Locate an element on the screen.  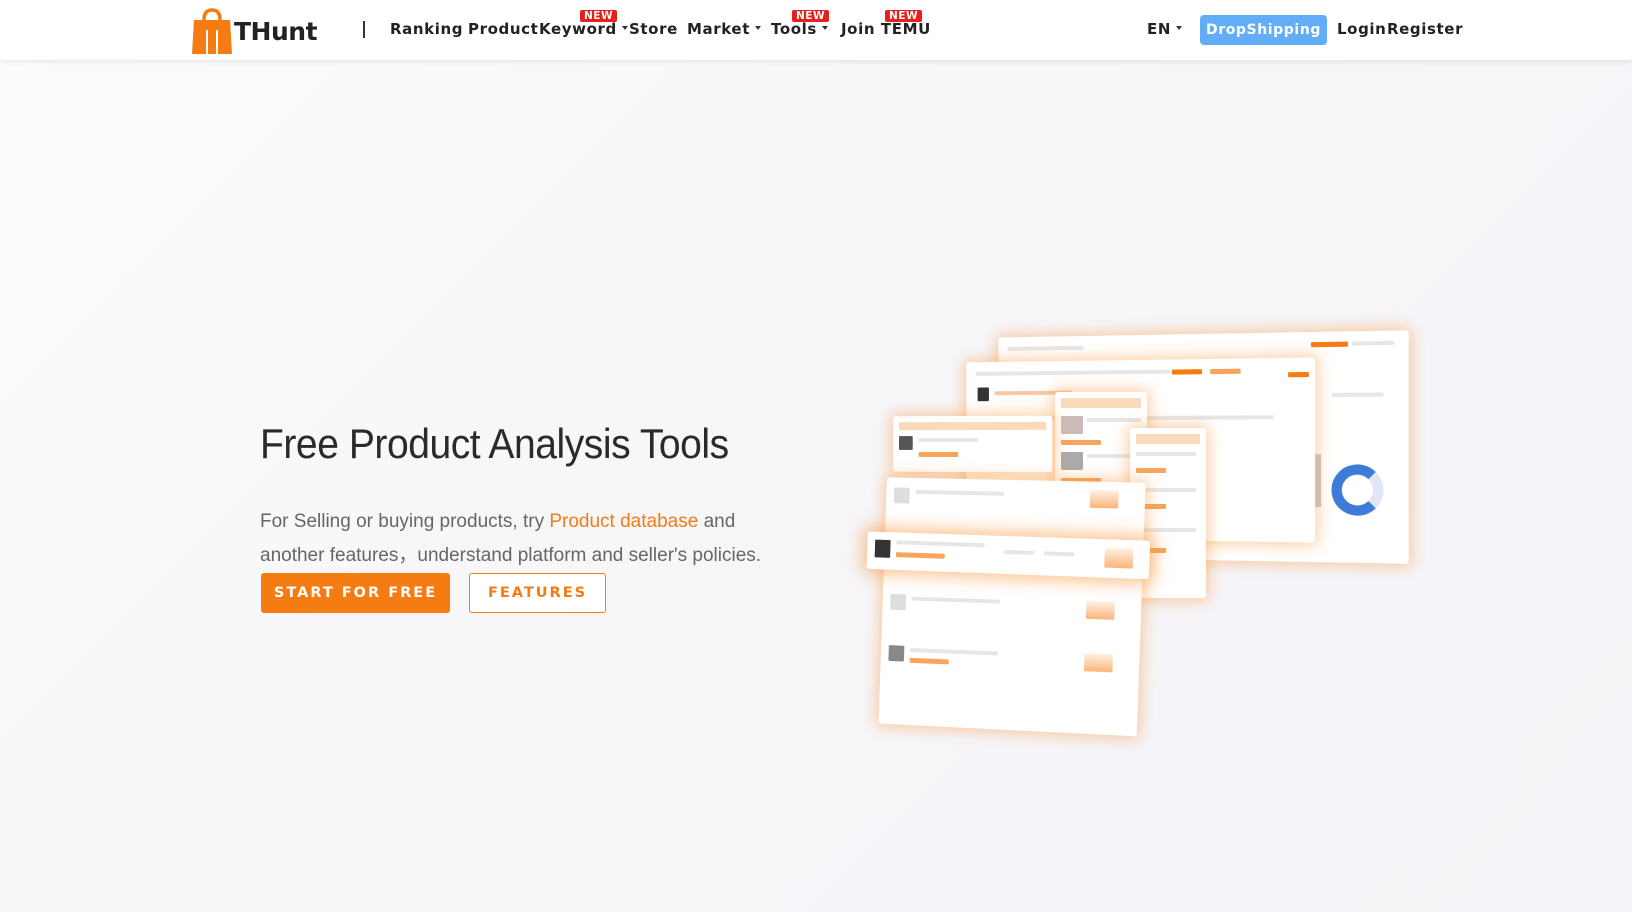
nav-keyword-label: Keyword is located at coordinates (578, 29).